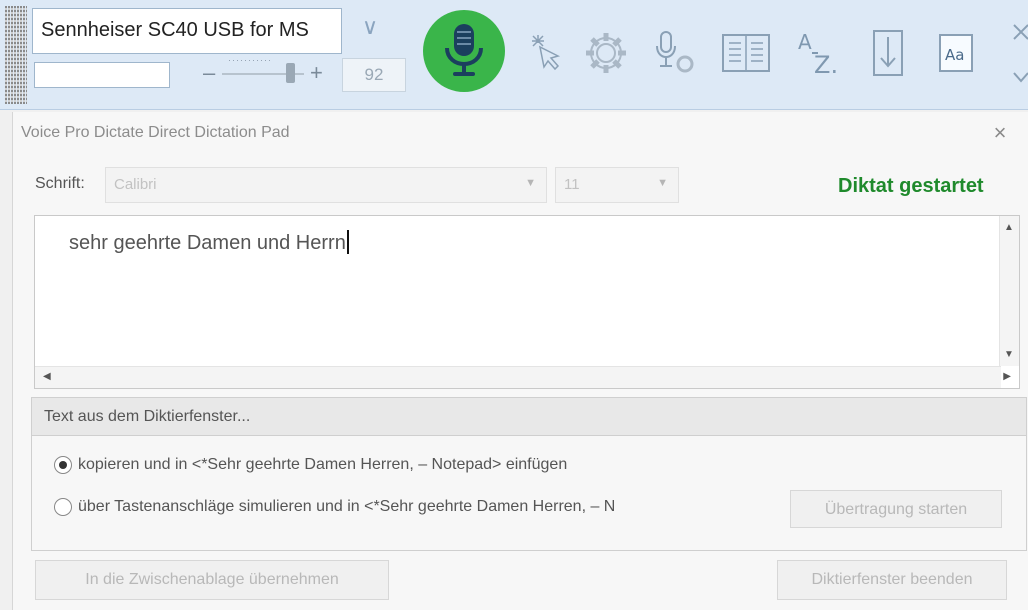 The height and width of the screenshot is (610, 1028). Describe the element at coordinates (892, 580) in the screenshot. I see `close-dictation-window-button: Diktierfenster beenden` at that location.